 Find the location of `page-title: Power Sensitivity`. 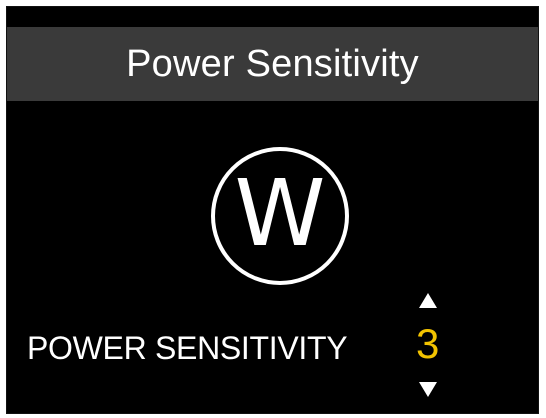

page-title: Power Sensitivity is located at coordinates (272, 63).